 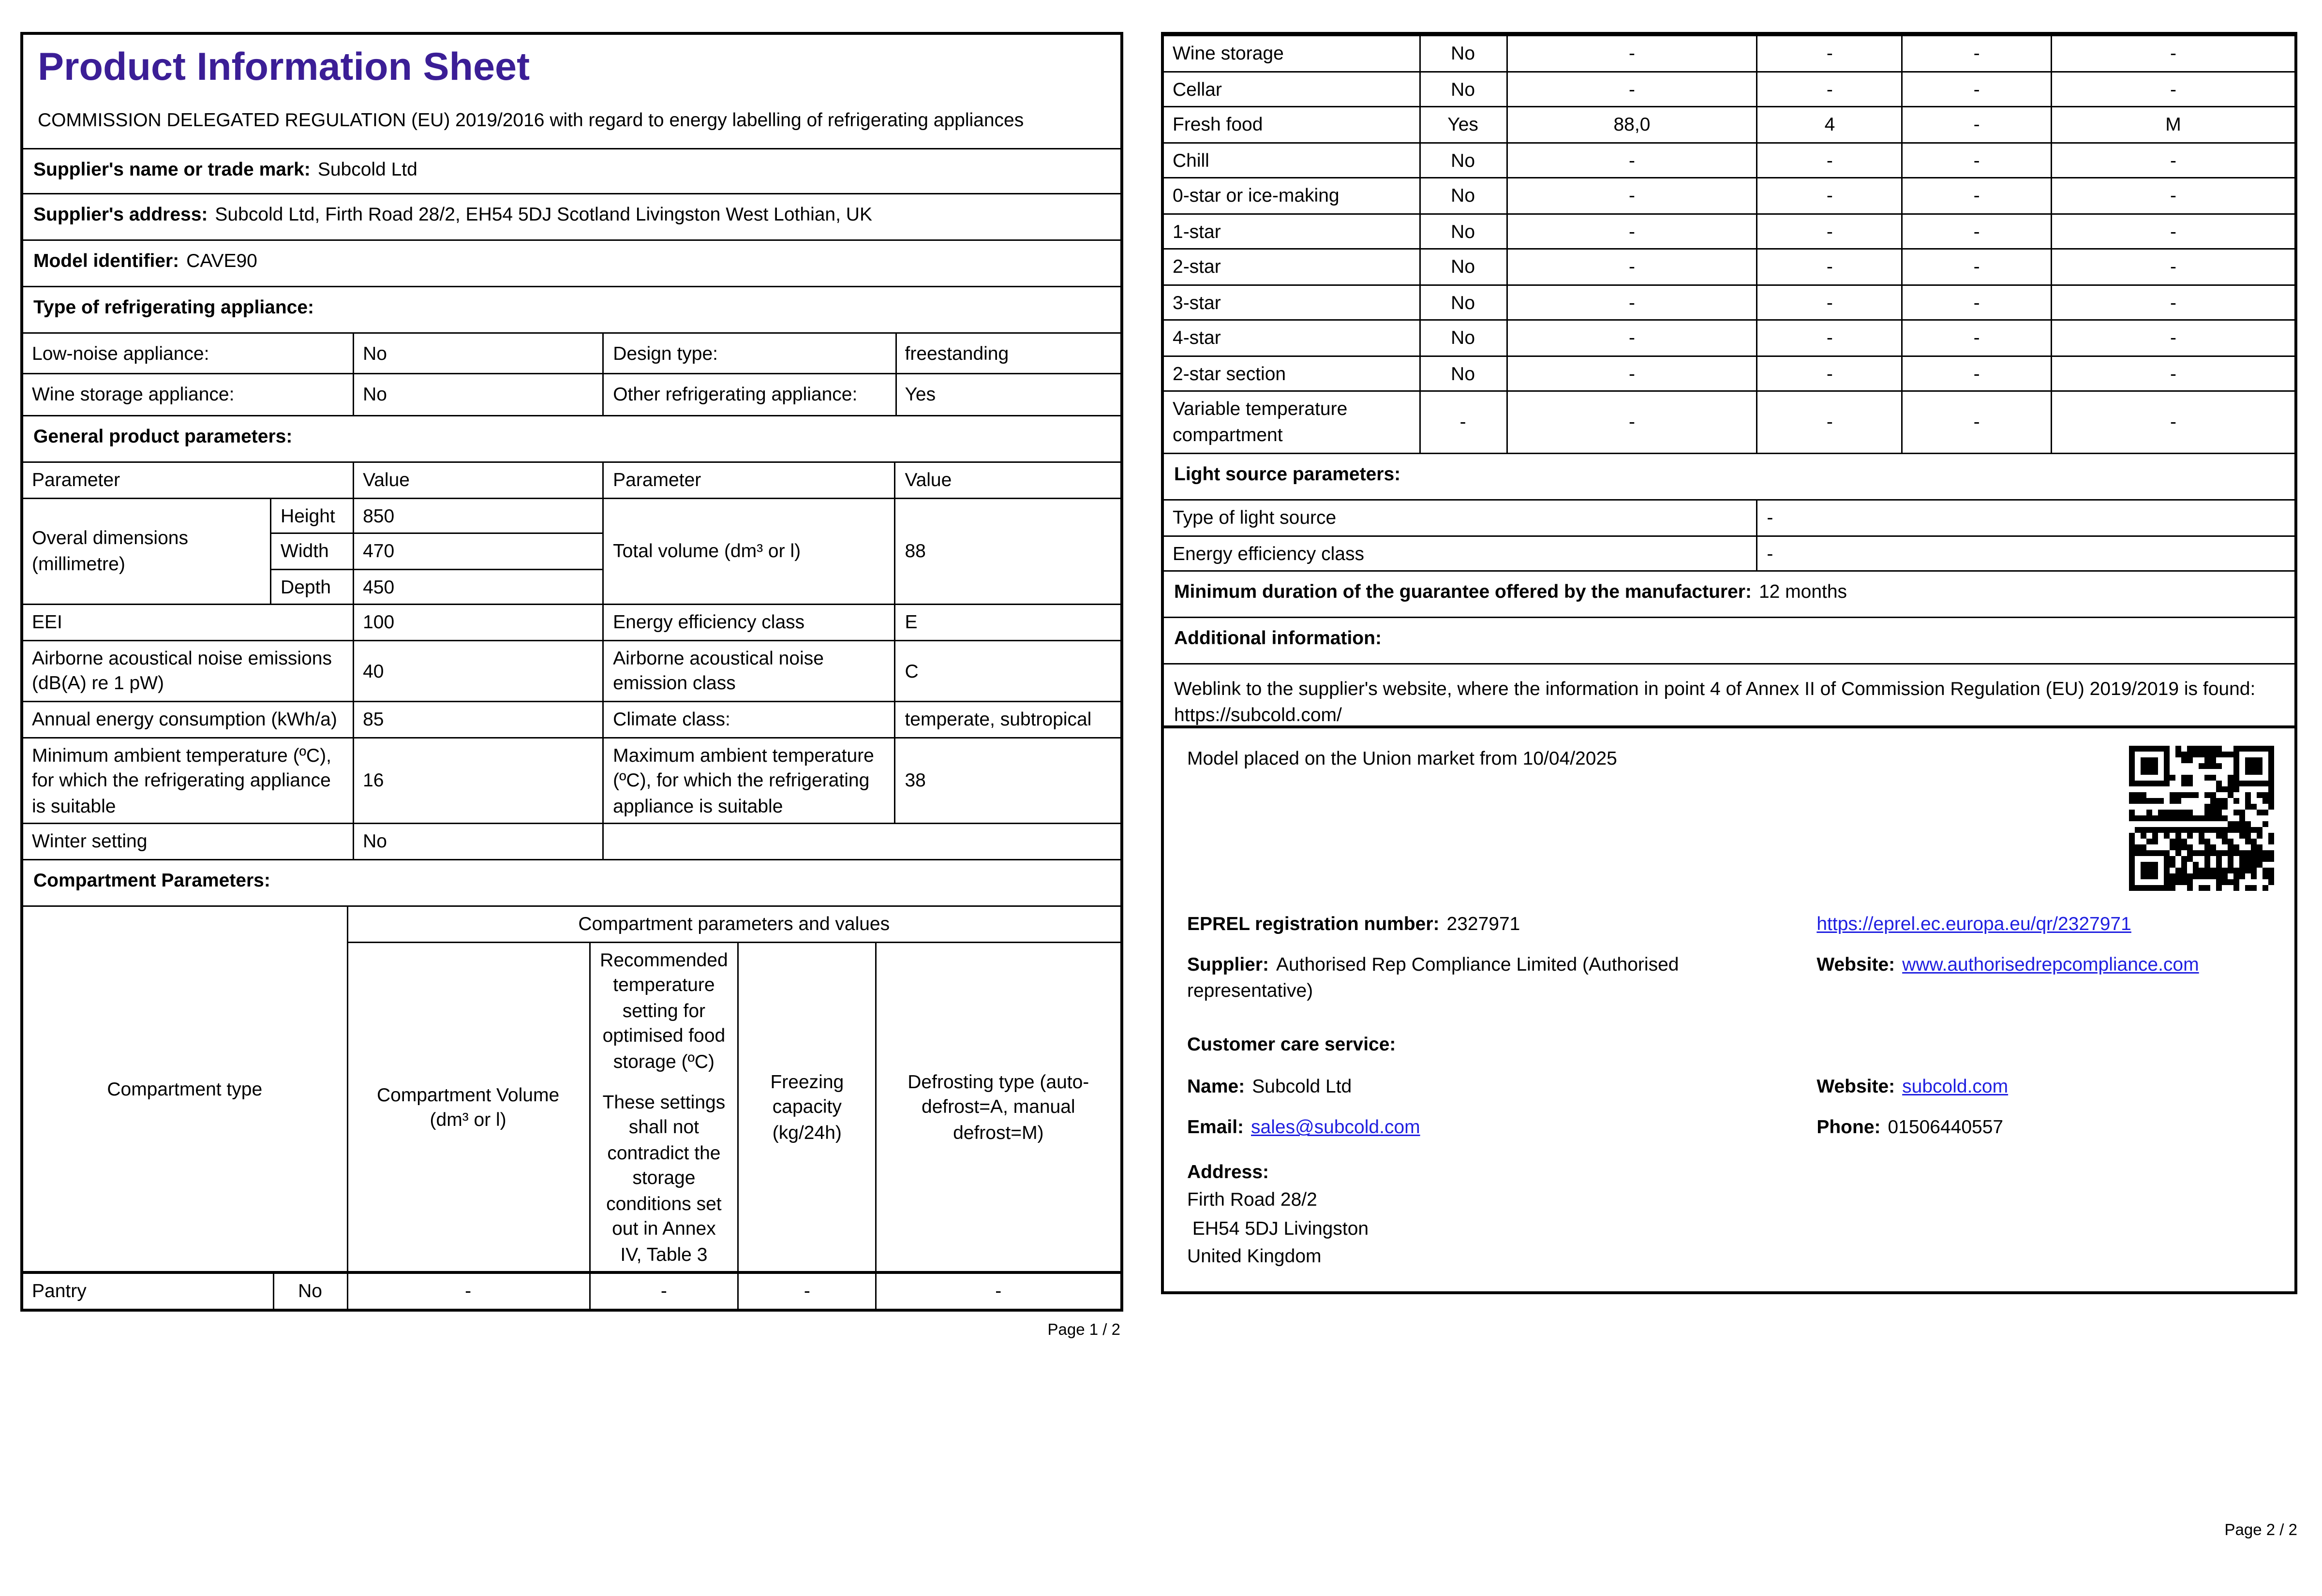 I want to click on compartment-volume-header: Compartment Volume (dm³ or l), so click(x=468, y=1107).